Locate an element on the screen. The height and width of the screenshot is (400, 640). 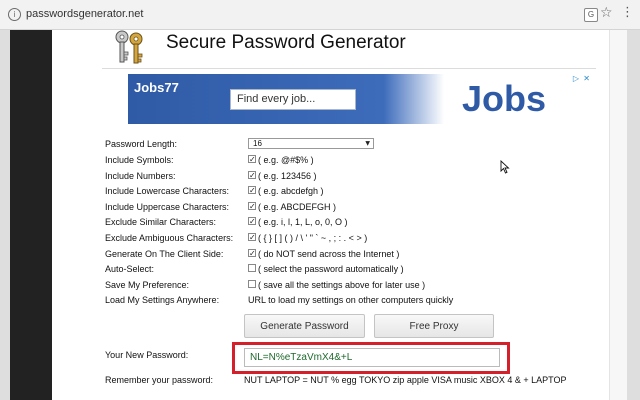
option-hint: ( e.g. @#$% ) is located at coordinates (286, 160).